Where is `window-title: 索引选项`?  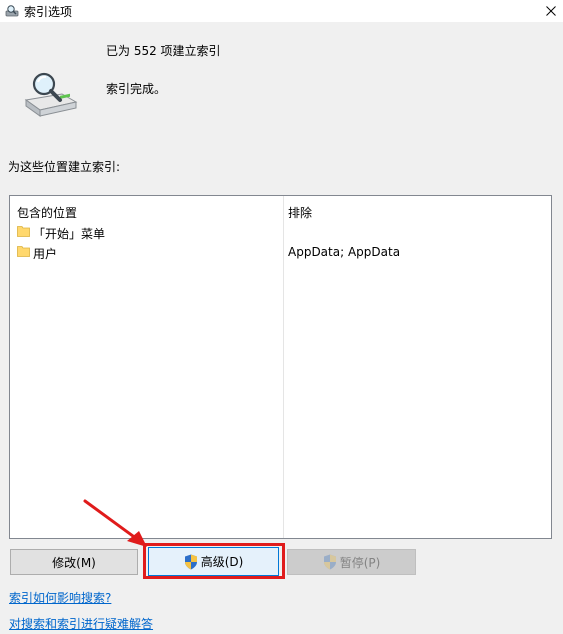
window-title: 索引选项 is located at coordinates (48, 12).